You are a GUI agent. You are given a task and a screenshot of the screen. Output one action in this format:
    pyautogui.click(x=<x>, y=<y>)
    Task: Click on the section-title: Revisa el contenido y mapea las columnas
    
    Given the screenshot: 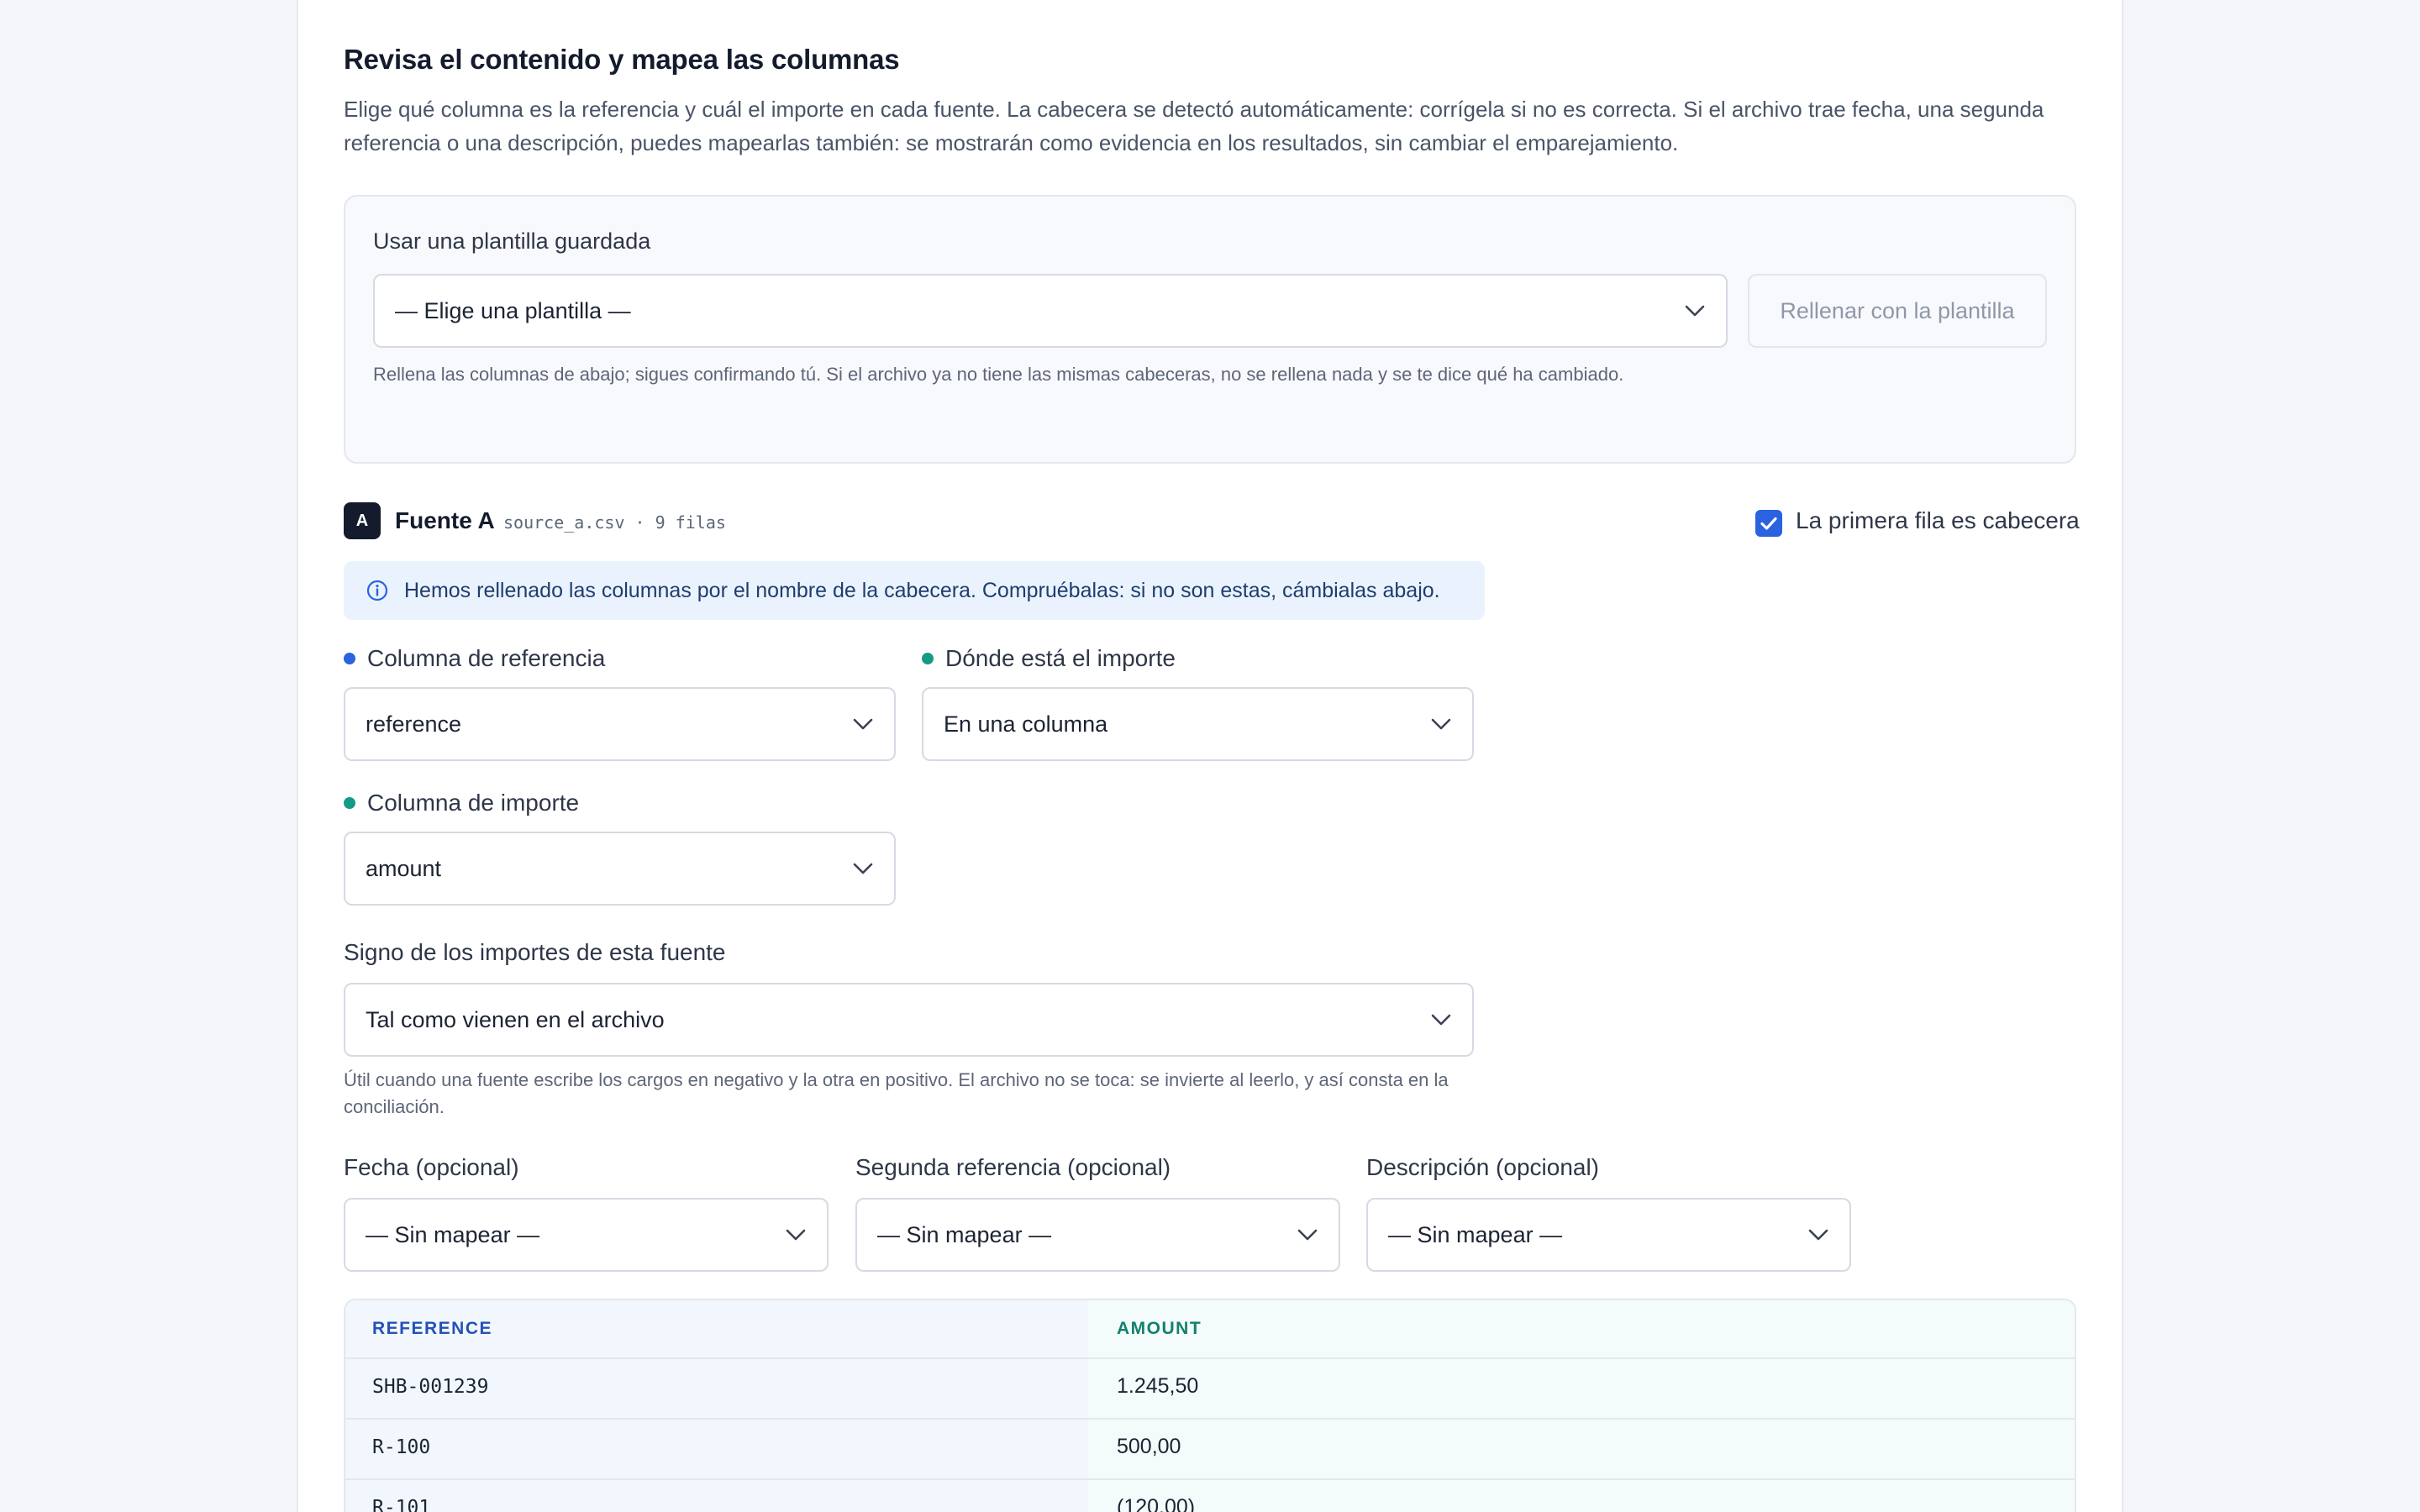 What is the action you would take?
    pyautogui.click(x=622, y=59)
    